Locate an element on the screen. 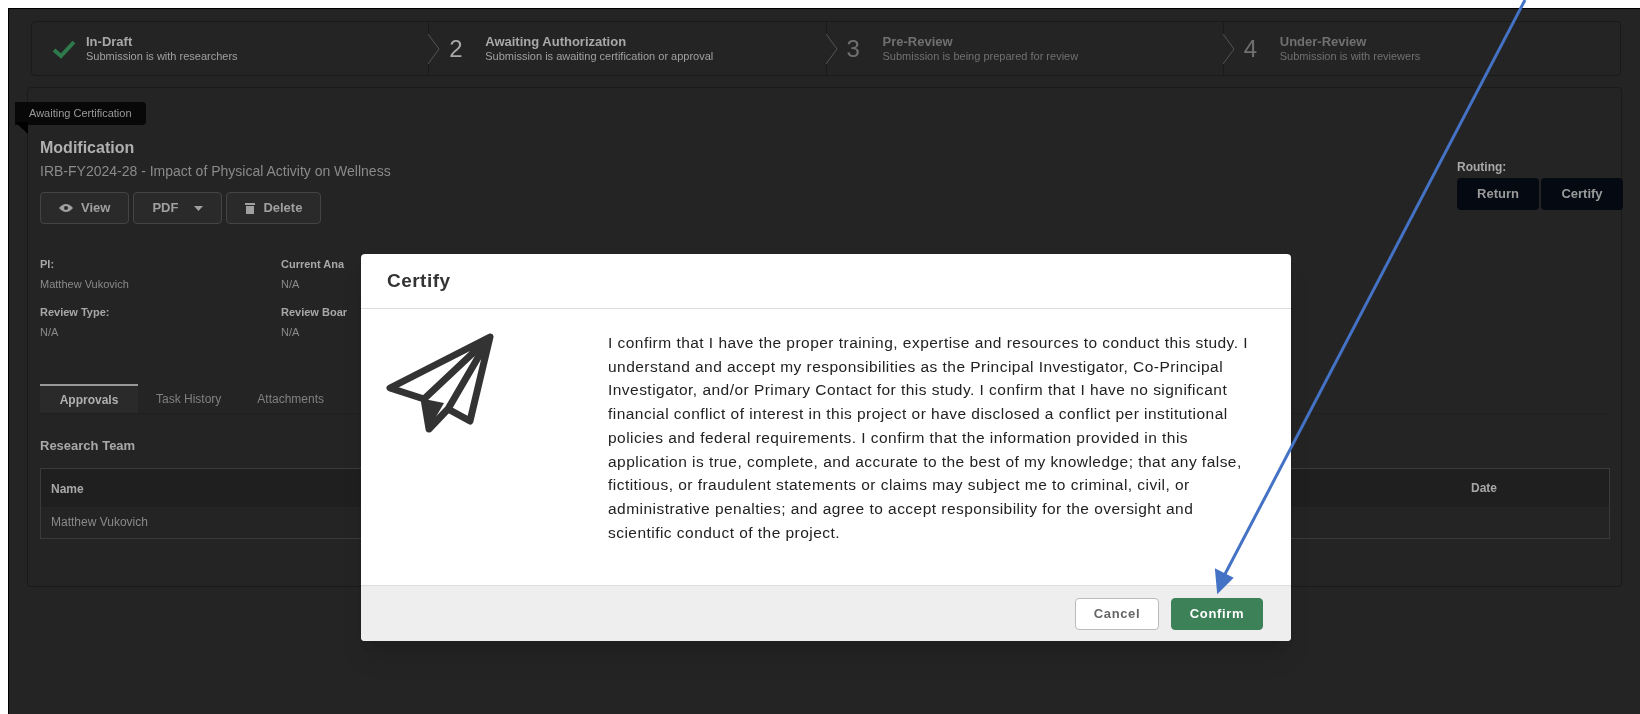 The width and height of the screenshot is (1640, 714). column-header: Name is located at coordinates (67, 488).